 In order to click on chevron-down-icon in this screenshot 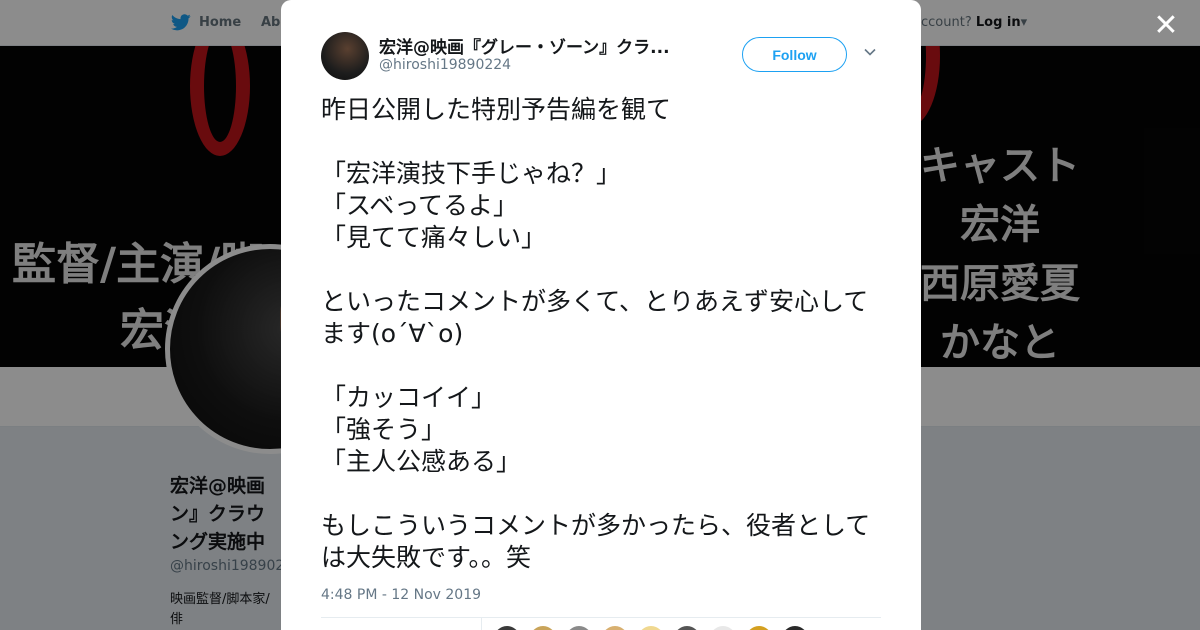, I will do `click(870, 52)`.